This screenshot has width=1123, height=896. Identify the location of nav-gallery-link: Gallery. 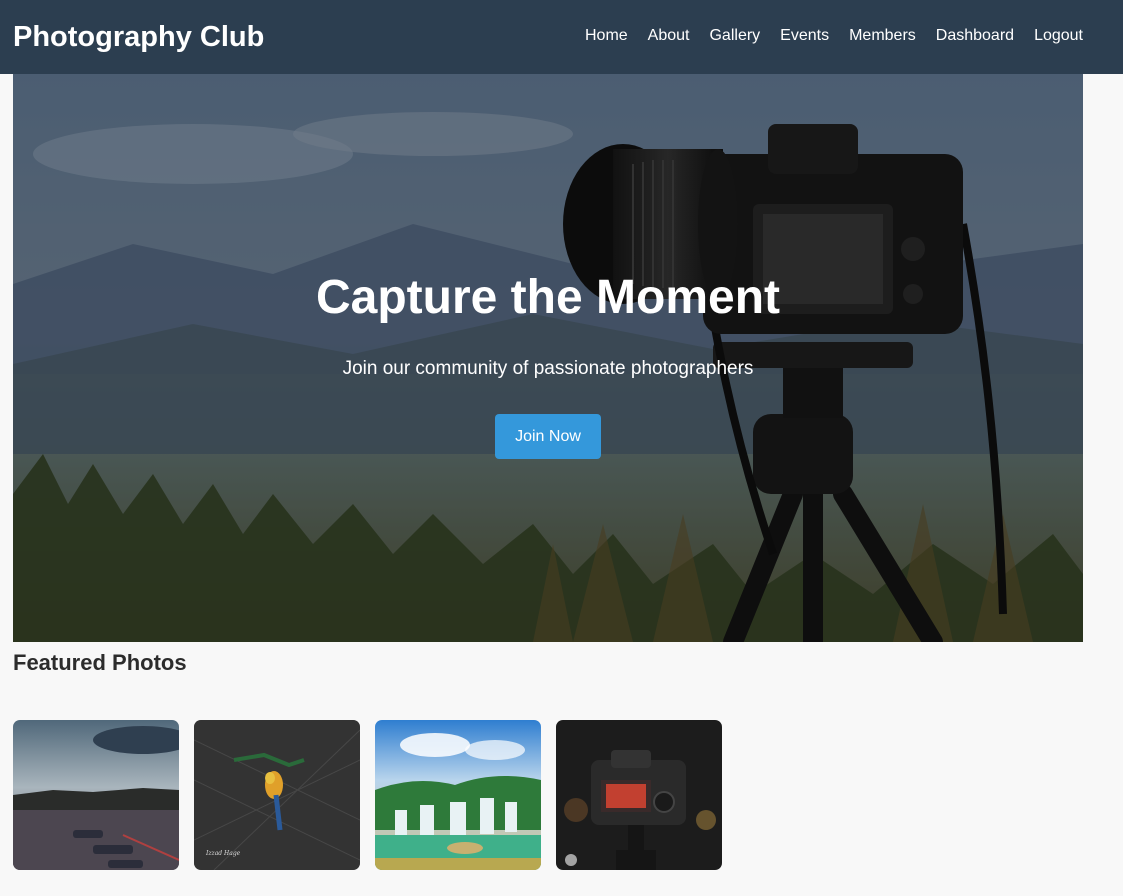
(734, 36).